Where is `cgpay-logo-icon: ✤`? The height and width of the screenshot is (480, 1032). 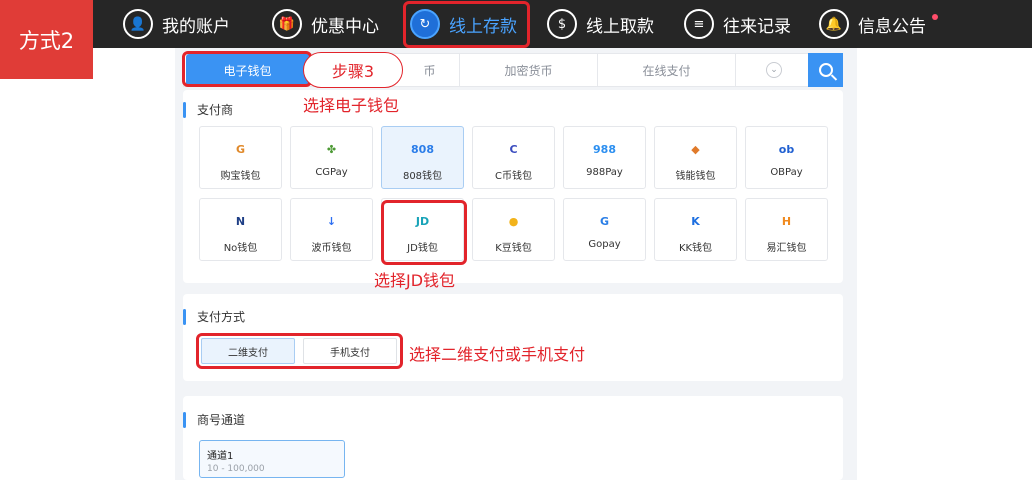
cgpay-logo-icon: ✤ is located at coordinates (331, 149).